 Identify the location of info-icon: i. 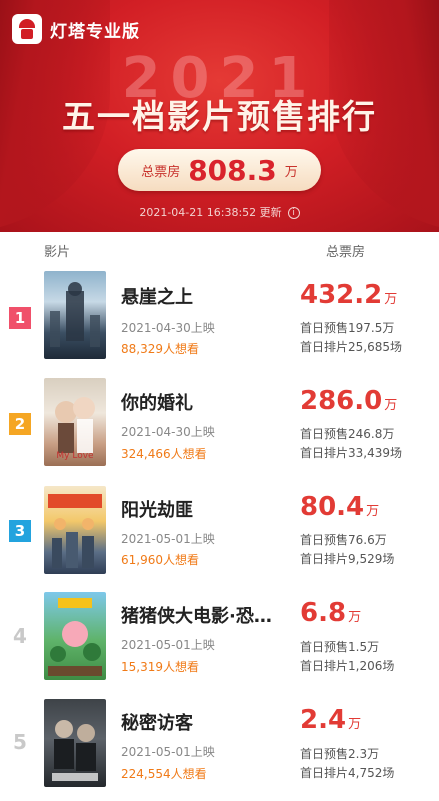
(293, 213).